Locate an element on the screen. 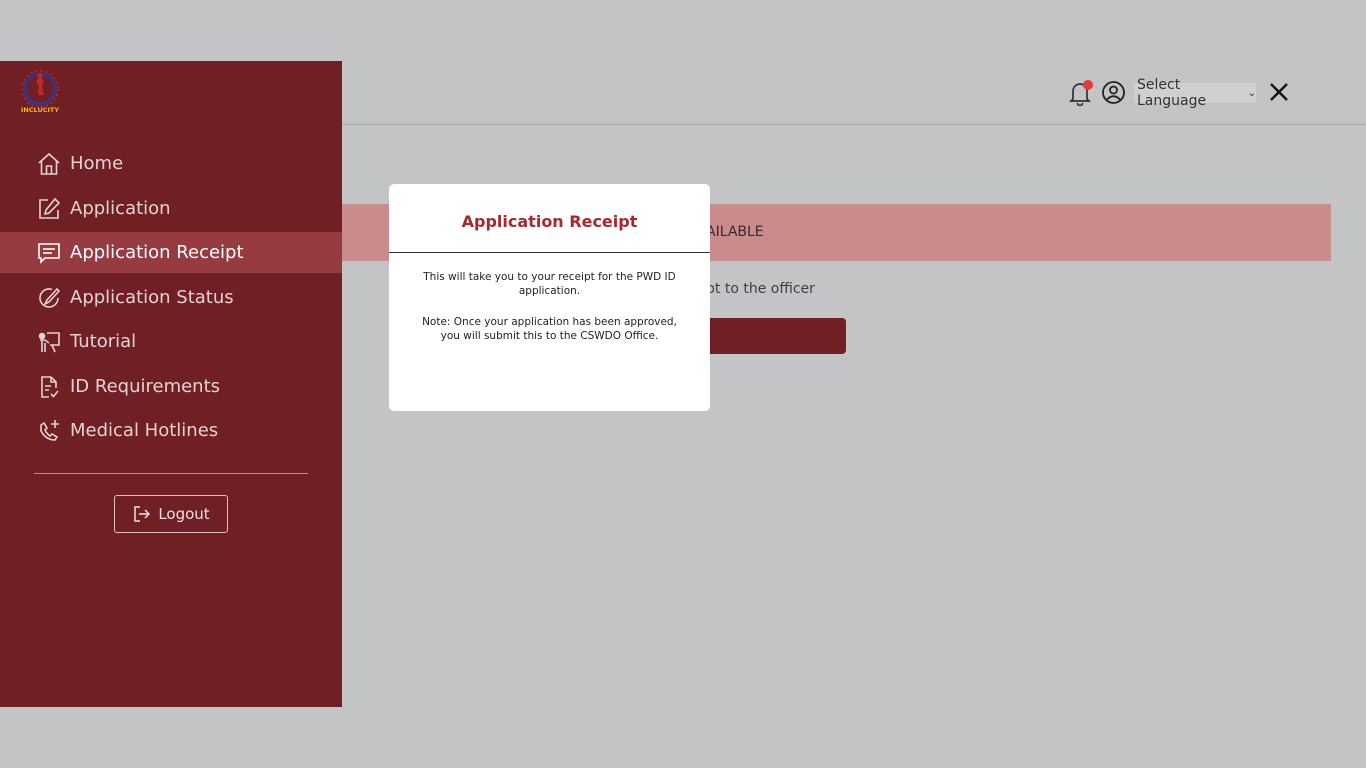  banner-text: AILABLE is located at coordinates (735, 232).